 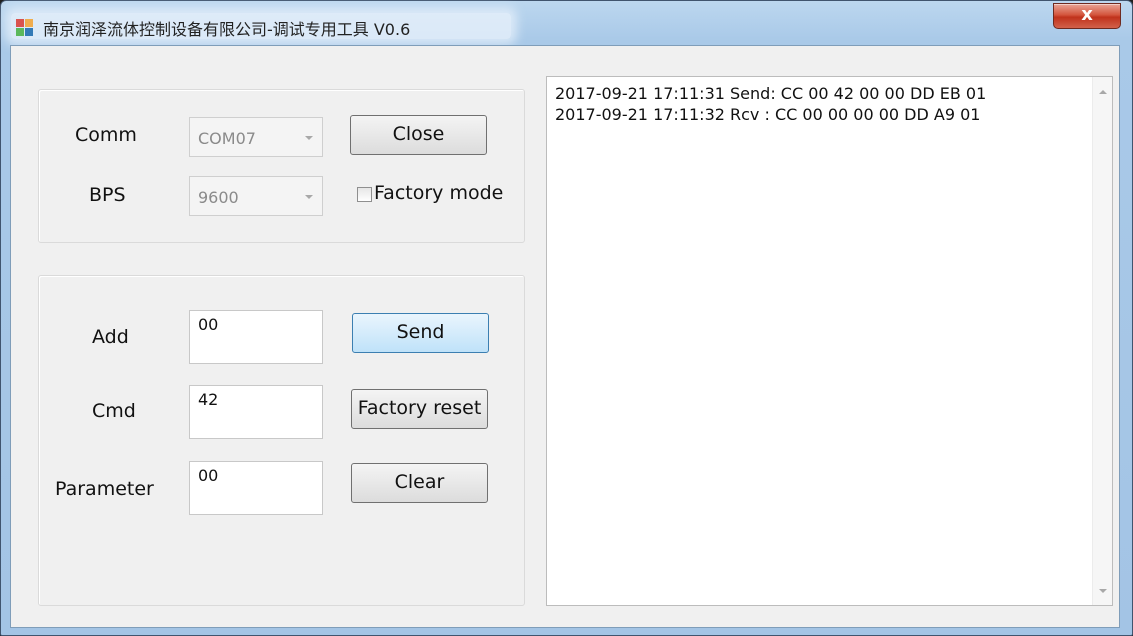 What do you see at coordinates (566, 23) in the screenshot?
I see `title-bar: 南京润泽流体控制设备有限公司-调试专用工具 V0.6 x` at bounding box center [566, 23].